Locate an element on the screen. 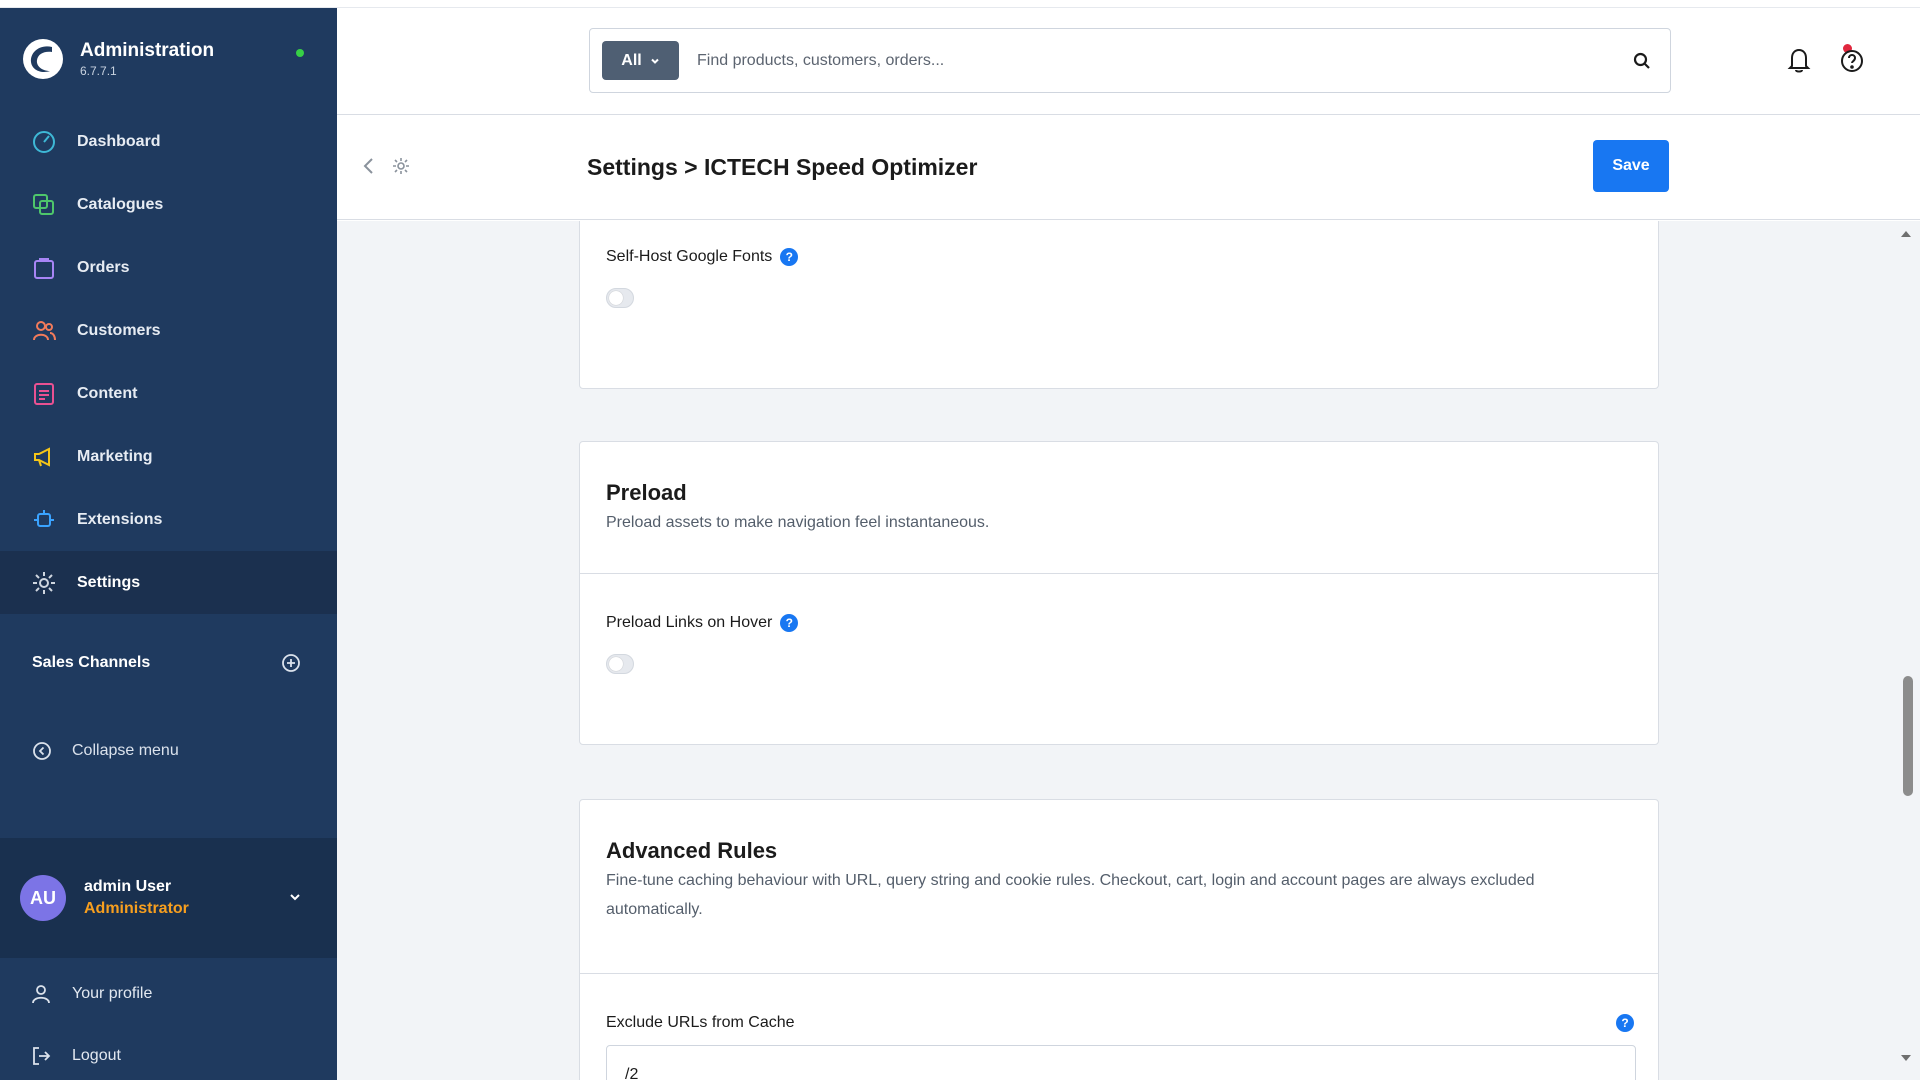 The width and height of the screenshot is (1920, 1080). preload-links-field: Preload Links on Hover ? is located at coordinates (702, 623).